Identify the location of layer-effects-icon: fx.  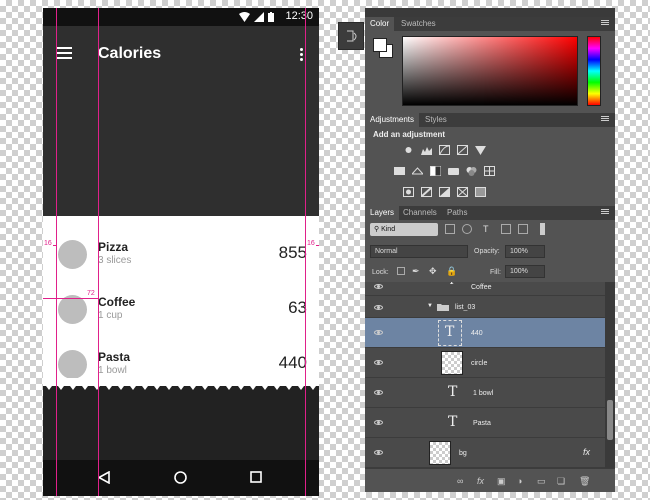
(586, 452).